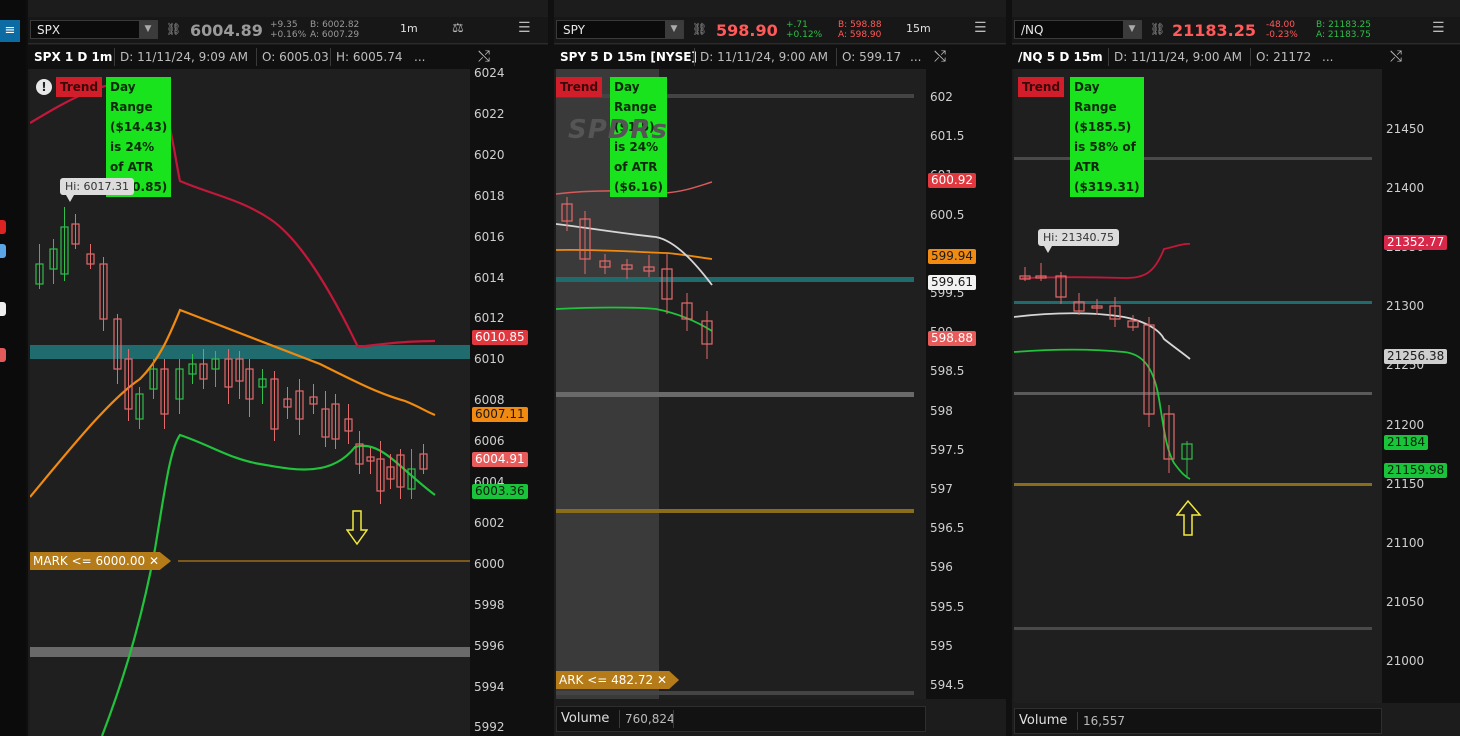 This screenshot has height=736, width=1460. What do you see at coordinates (1405, 660) in the screenshot?
I see `axis-tick: 21000` at bounding box center [1405, 660].